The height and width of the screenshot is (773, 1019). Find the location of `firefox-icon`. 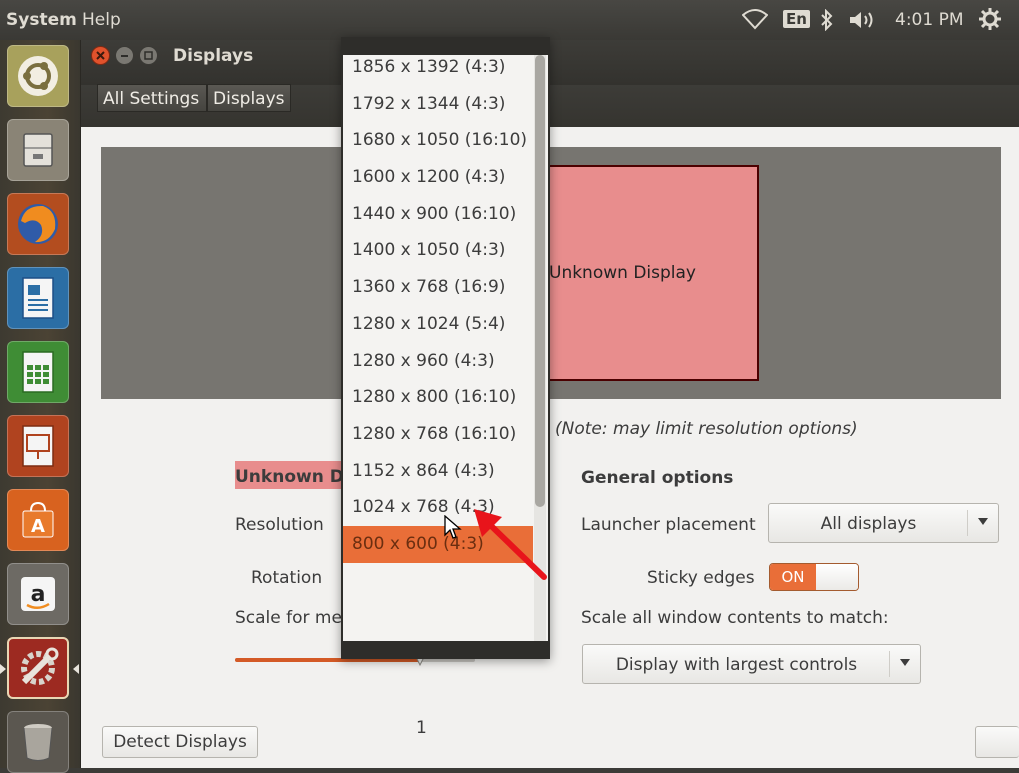

firefox-icon is located at coordinates (38, 224).